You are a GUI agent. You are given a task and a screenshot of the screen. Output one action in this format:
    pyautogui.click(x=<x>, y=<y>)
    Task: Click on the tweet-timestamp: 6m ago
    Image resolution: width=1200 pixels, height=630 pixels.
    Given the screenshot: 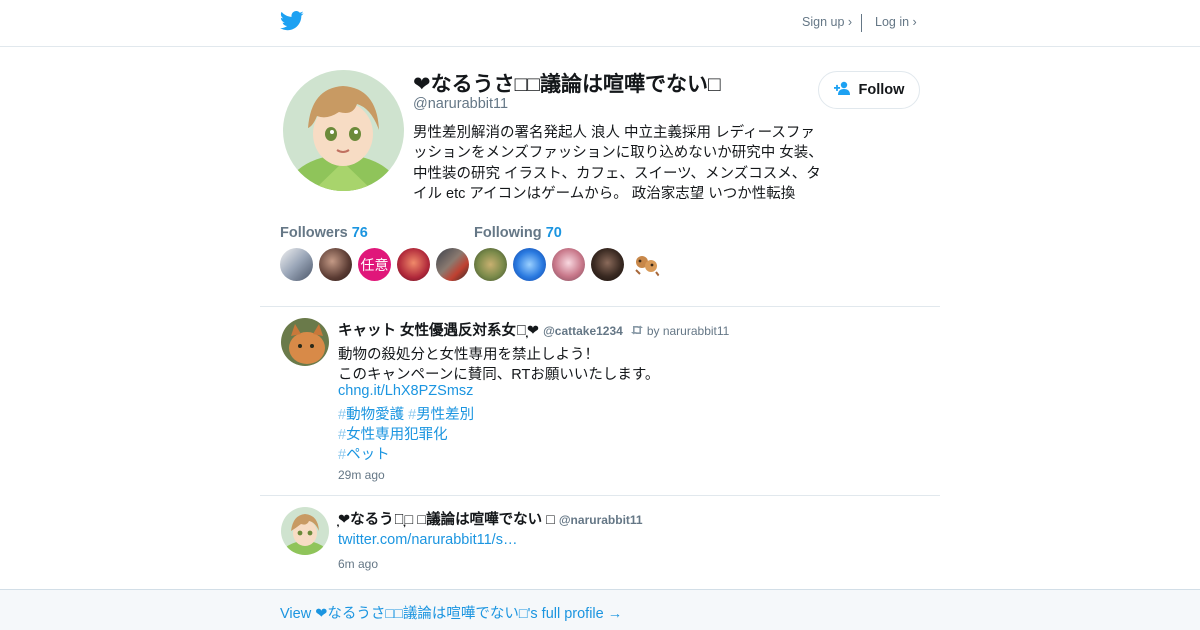 What is the action you would take?
    pyautogui.click(x=358, y=564)
    